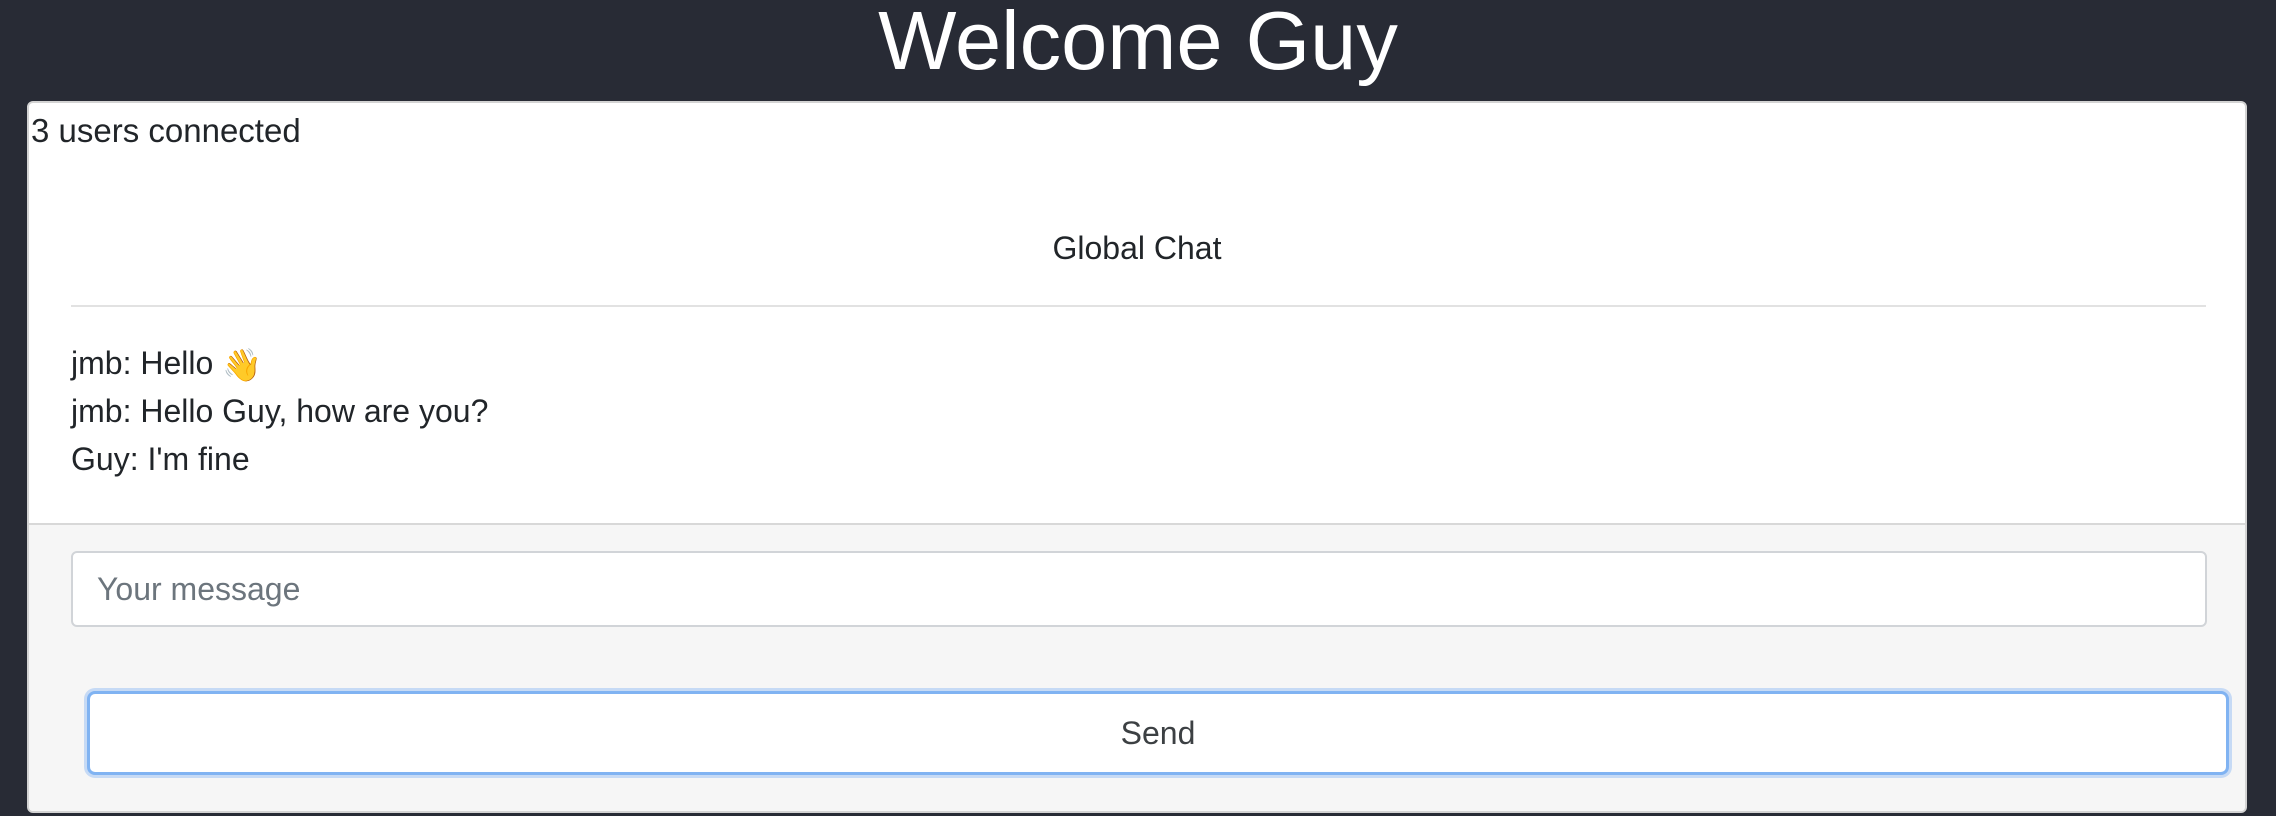  What do you see at coordinates (314, 411) in the screenshot?
I see `message-text: Hello Guy, how are you?` at bounding box center [314, 411].